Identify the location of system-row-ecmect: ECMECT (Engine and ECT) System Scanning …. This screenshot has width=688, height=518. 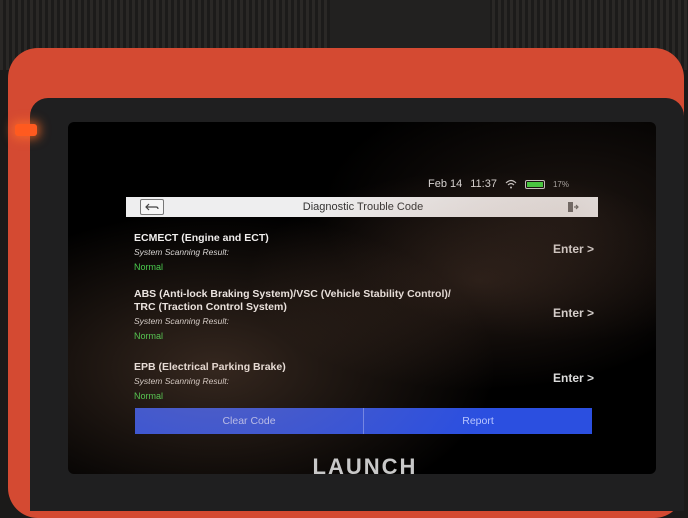
(369, 252).